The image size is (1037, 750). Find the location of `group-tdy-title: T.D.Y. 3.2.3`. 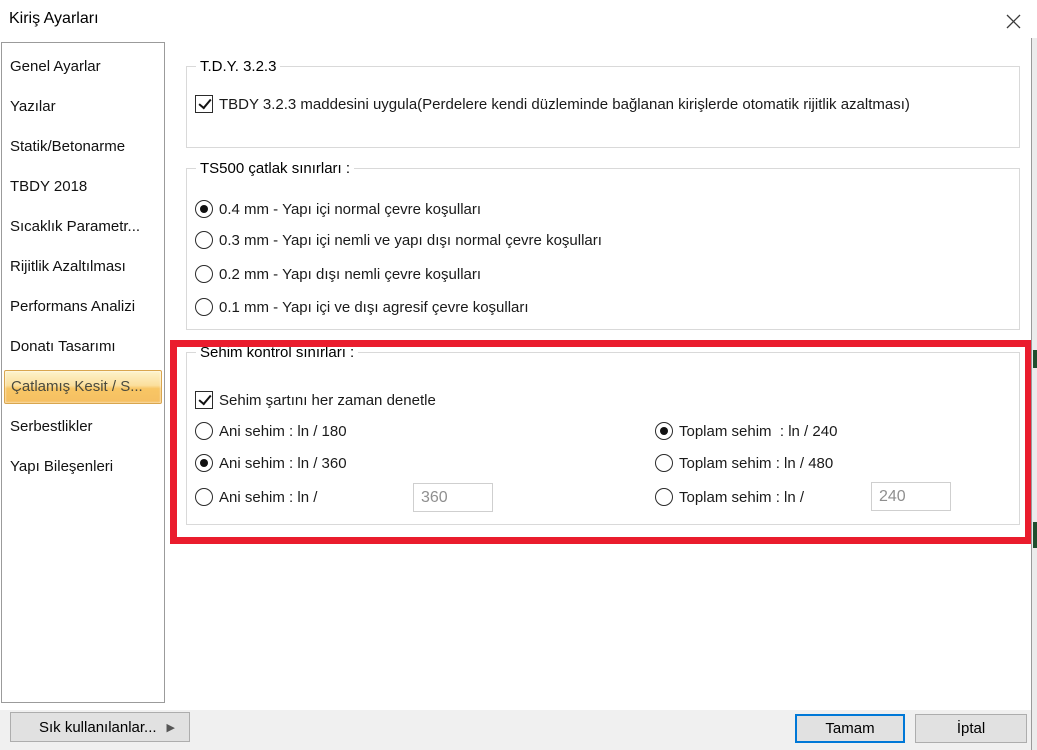

group-tdy-title: T.D.Y. 3.2.3 is located at coordinates (238, 66).